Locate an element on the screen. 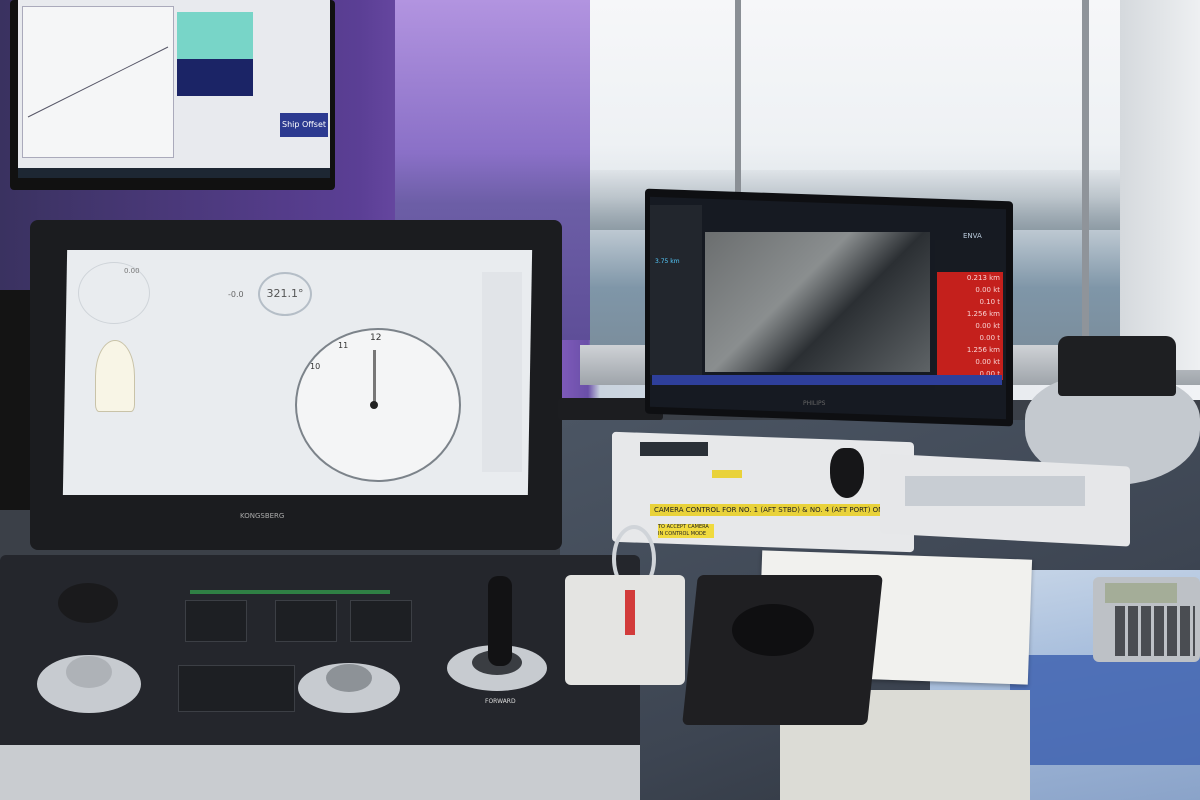  dial-label: 10 is located at coordinates (315, 366).